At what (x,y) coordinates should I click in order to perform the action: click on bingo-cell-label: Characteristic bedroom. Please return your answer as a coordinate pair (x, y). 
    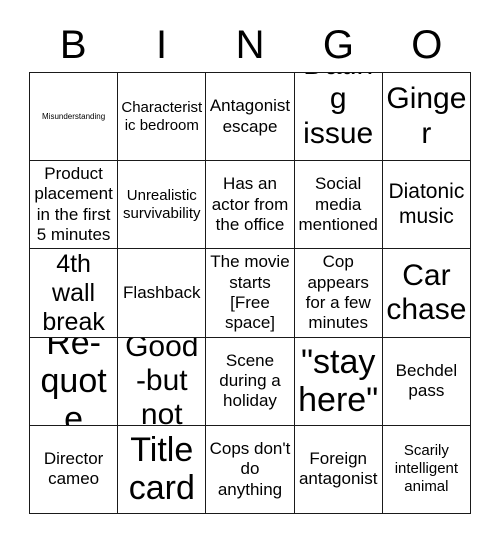
    Looking at the image, I should click on (162, 116).